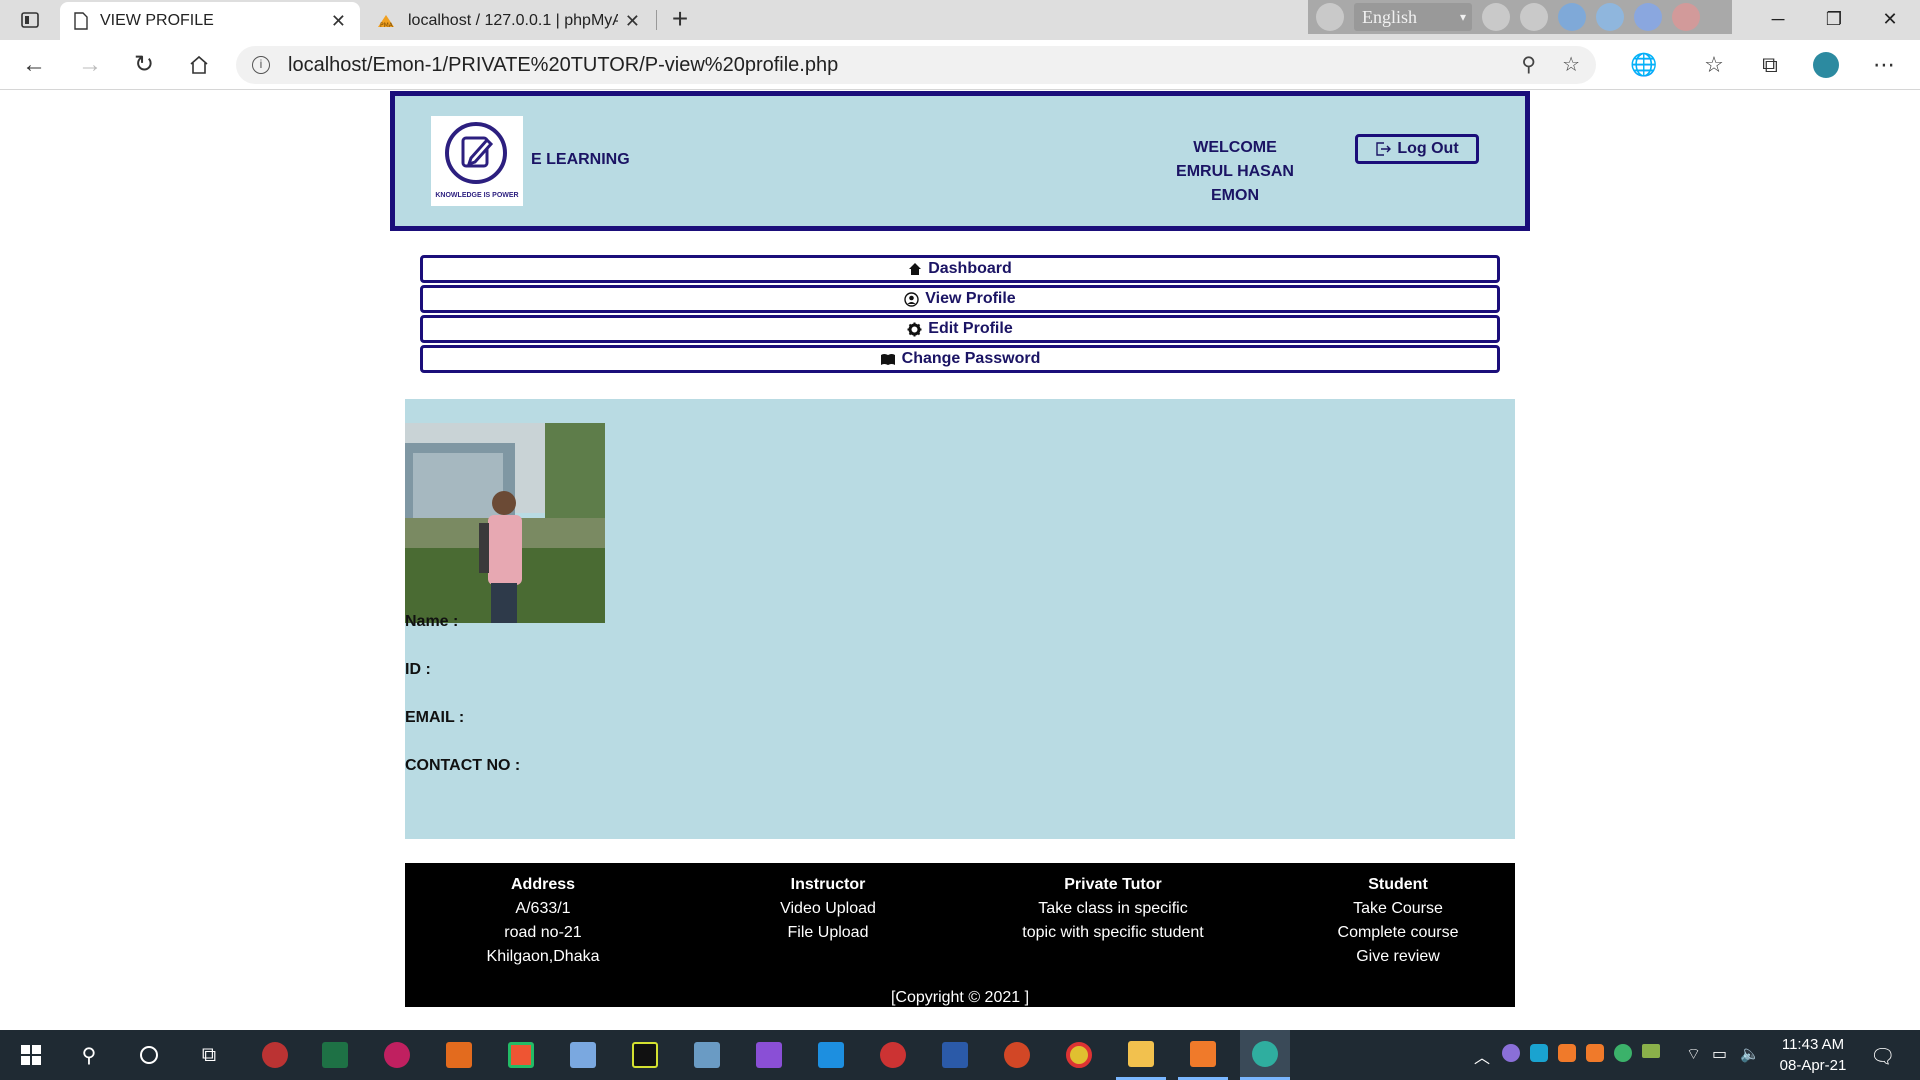 This screenshot has height=1080, width=1920. I want to click on favorites-icon: ☆, so click(1714, 65).